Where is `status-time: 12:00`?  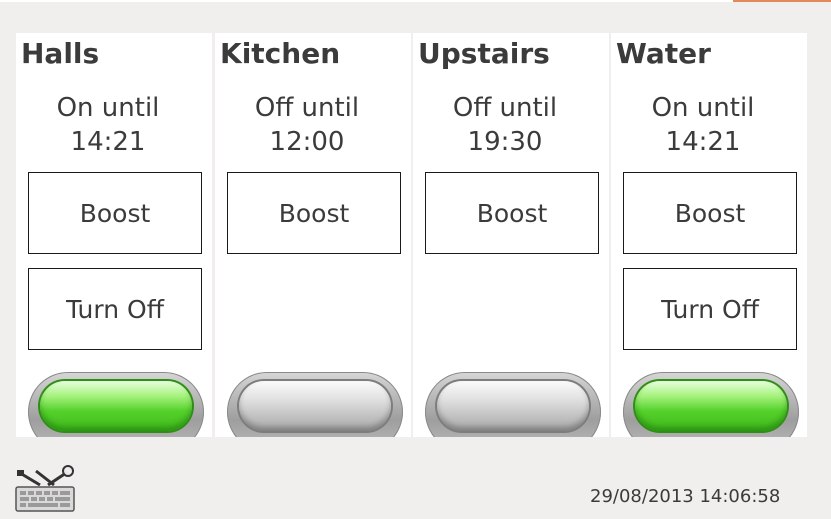
status-time: 12:00 is located at coordinates (307, 142).